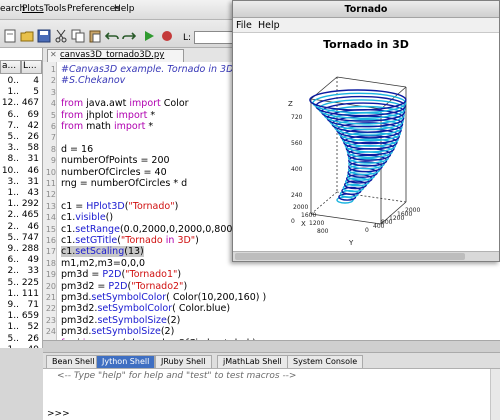  Describe the element at coordinates (53, 54) in the screenshot. I see `close-icon: ✕` at that location.